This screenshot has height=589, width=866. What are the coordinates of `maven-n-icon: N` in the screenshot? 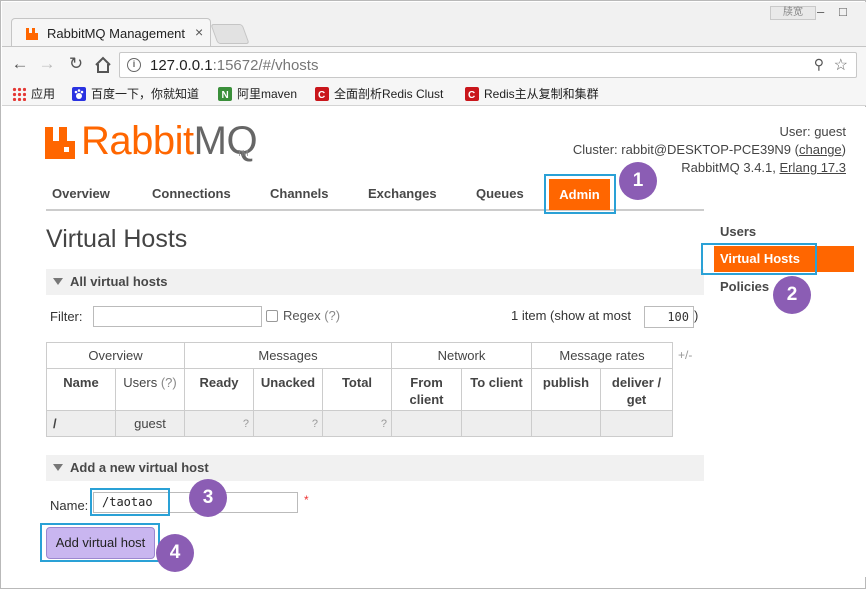 It's located at (225, 94).